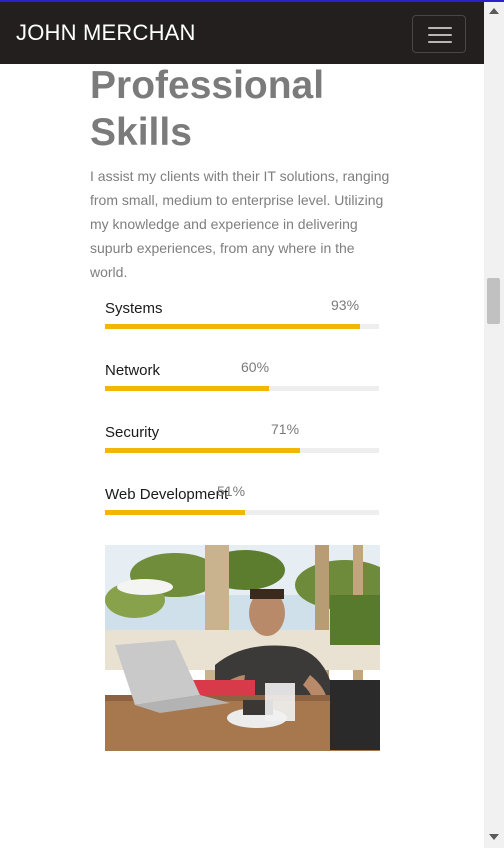  Describe the element at coordinates (132, 432) in the screenshot. I see `skill-name: Security` at that location.